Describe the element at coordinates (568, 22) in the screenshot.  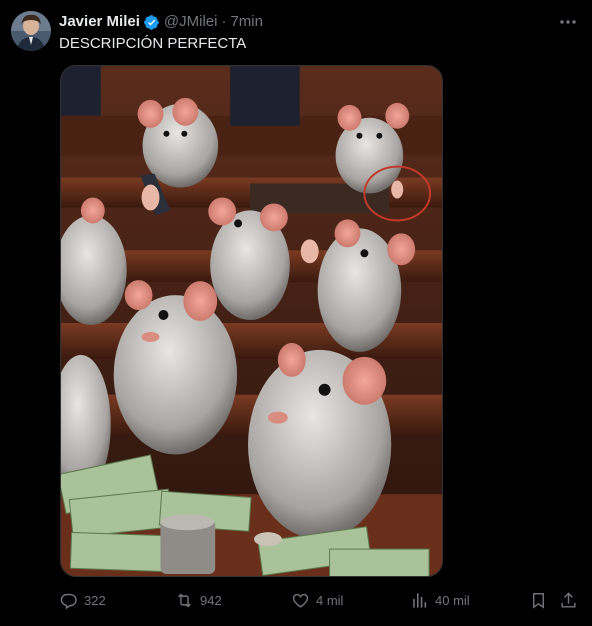
I see `more-options-icon` at that location.